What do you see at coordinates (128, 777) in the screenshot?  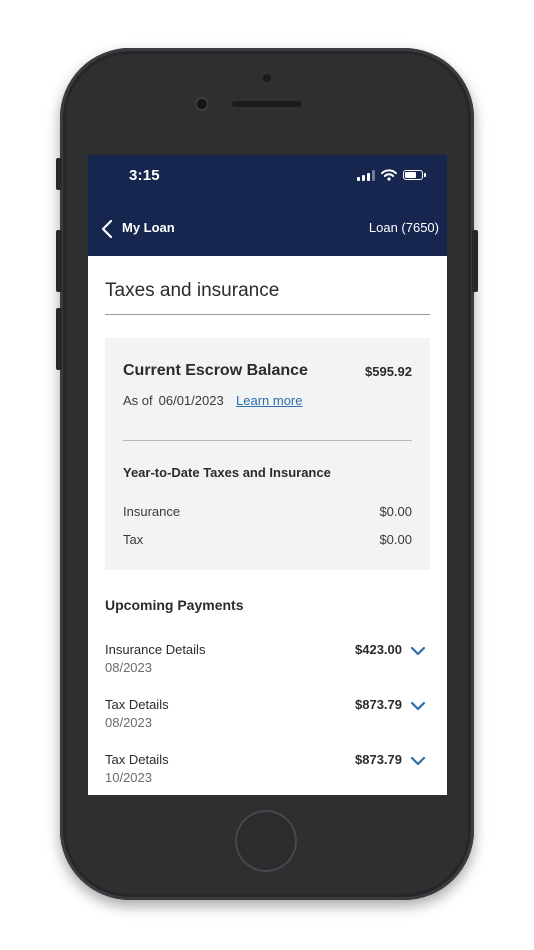 I see `payment-date: 10/2023` at bounding box center [128, 777].